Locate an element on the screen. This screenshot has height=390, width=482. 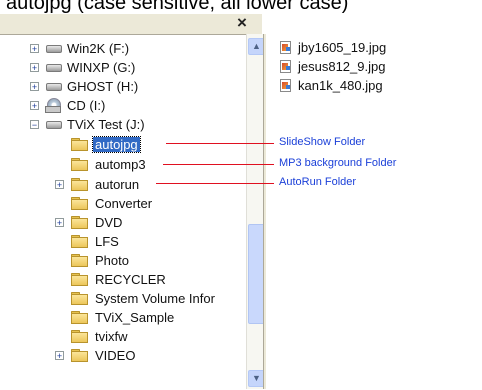
tree-item-label: VIDEO is located at coordinates (115, 355).